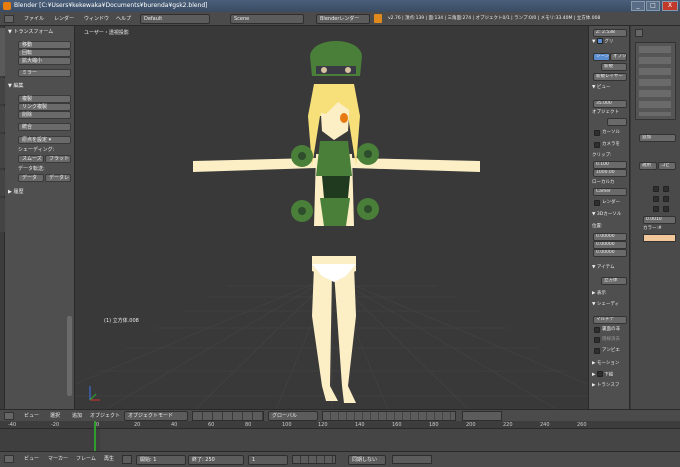 Image resolution: width=680 pixels, height=467 pixels. What do you see at coordinates (86, 459) in the screenshot?
I see `tl-menu-frame: フレーム` at bounding box center [86, 459].